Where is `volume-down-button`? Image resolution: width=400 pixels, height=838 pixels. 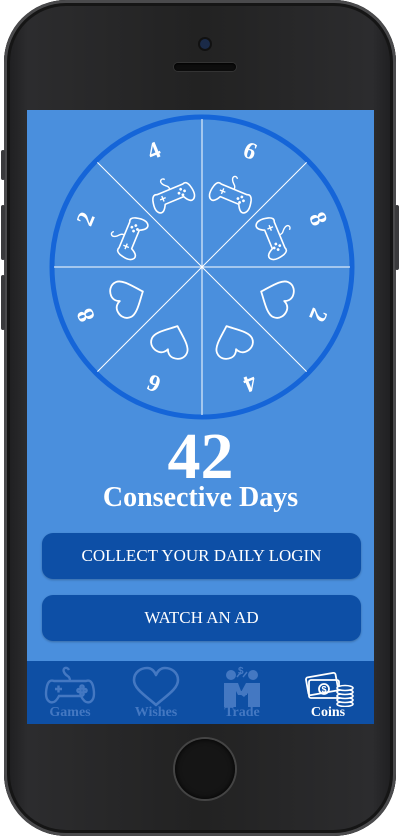
volume-down-button is located at coordinates (3, 302).